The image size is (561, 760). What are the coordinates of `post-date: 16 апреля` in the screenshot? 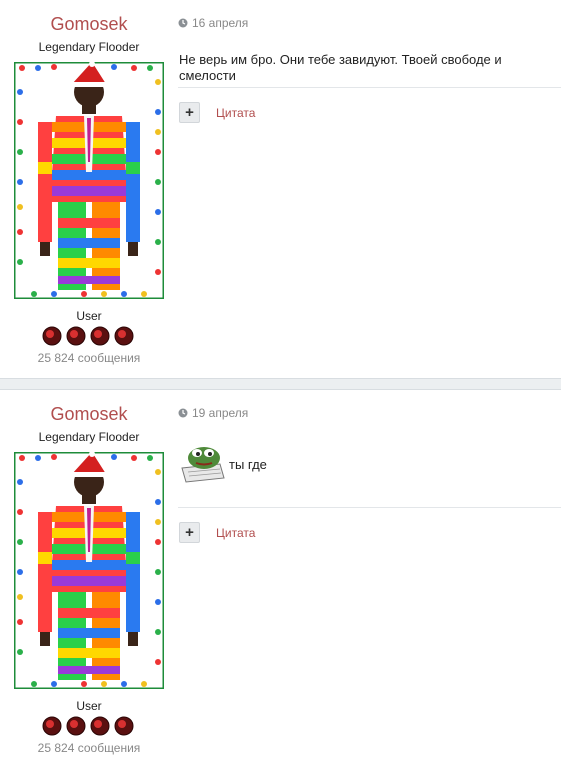 It's located at (213, 23).